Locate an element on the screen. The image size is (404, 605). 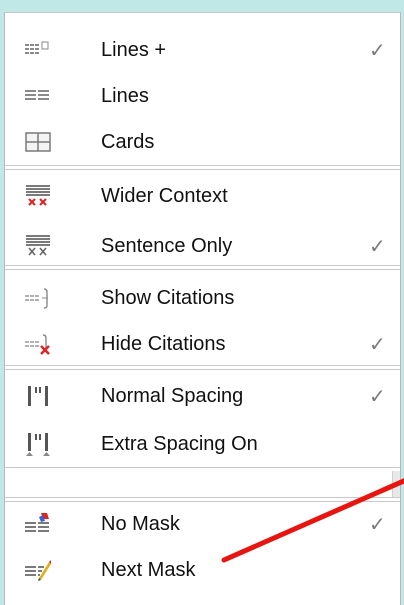
menu-item-normal-spacing: Normal Spacing ✓ is located at coordinates (202, 396).